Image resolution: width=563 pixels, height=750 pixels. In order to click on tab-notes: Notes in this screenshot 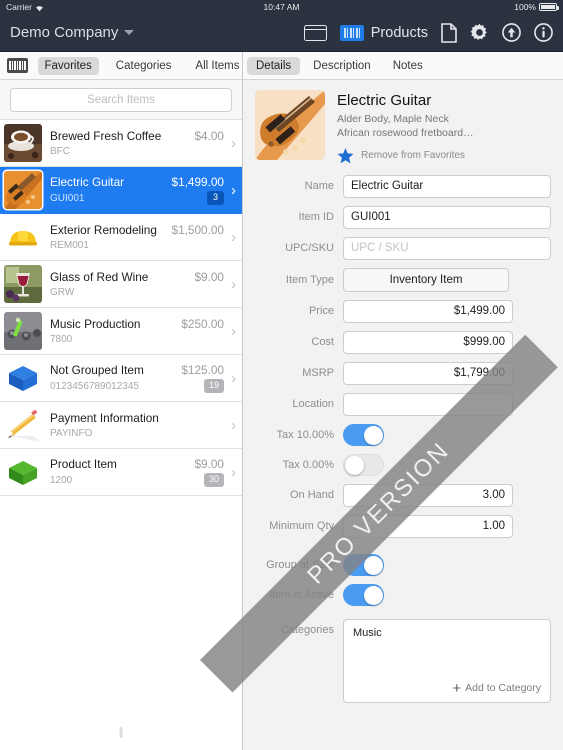, I will do `click(408, 66)`.